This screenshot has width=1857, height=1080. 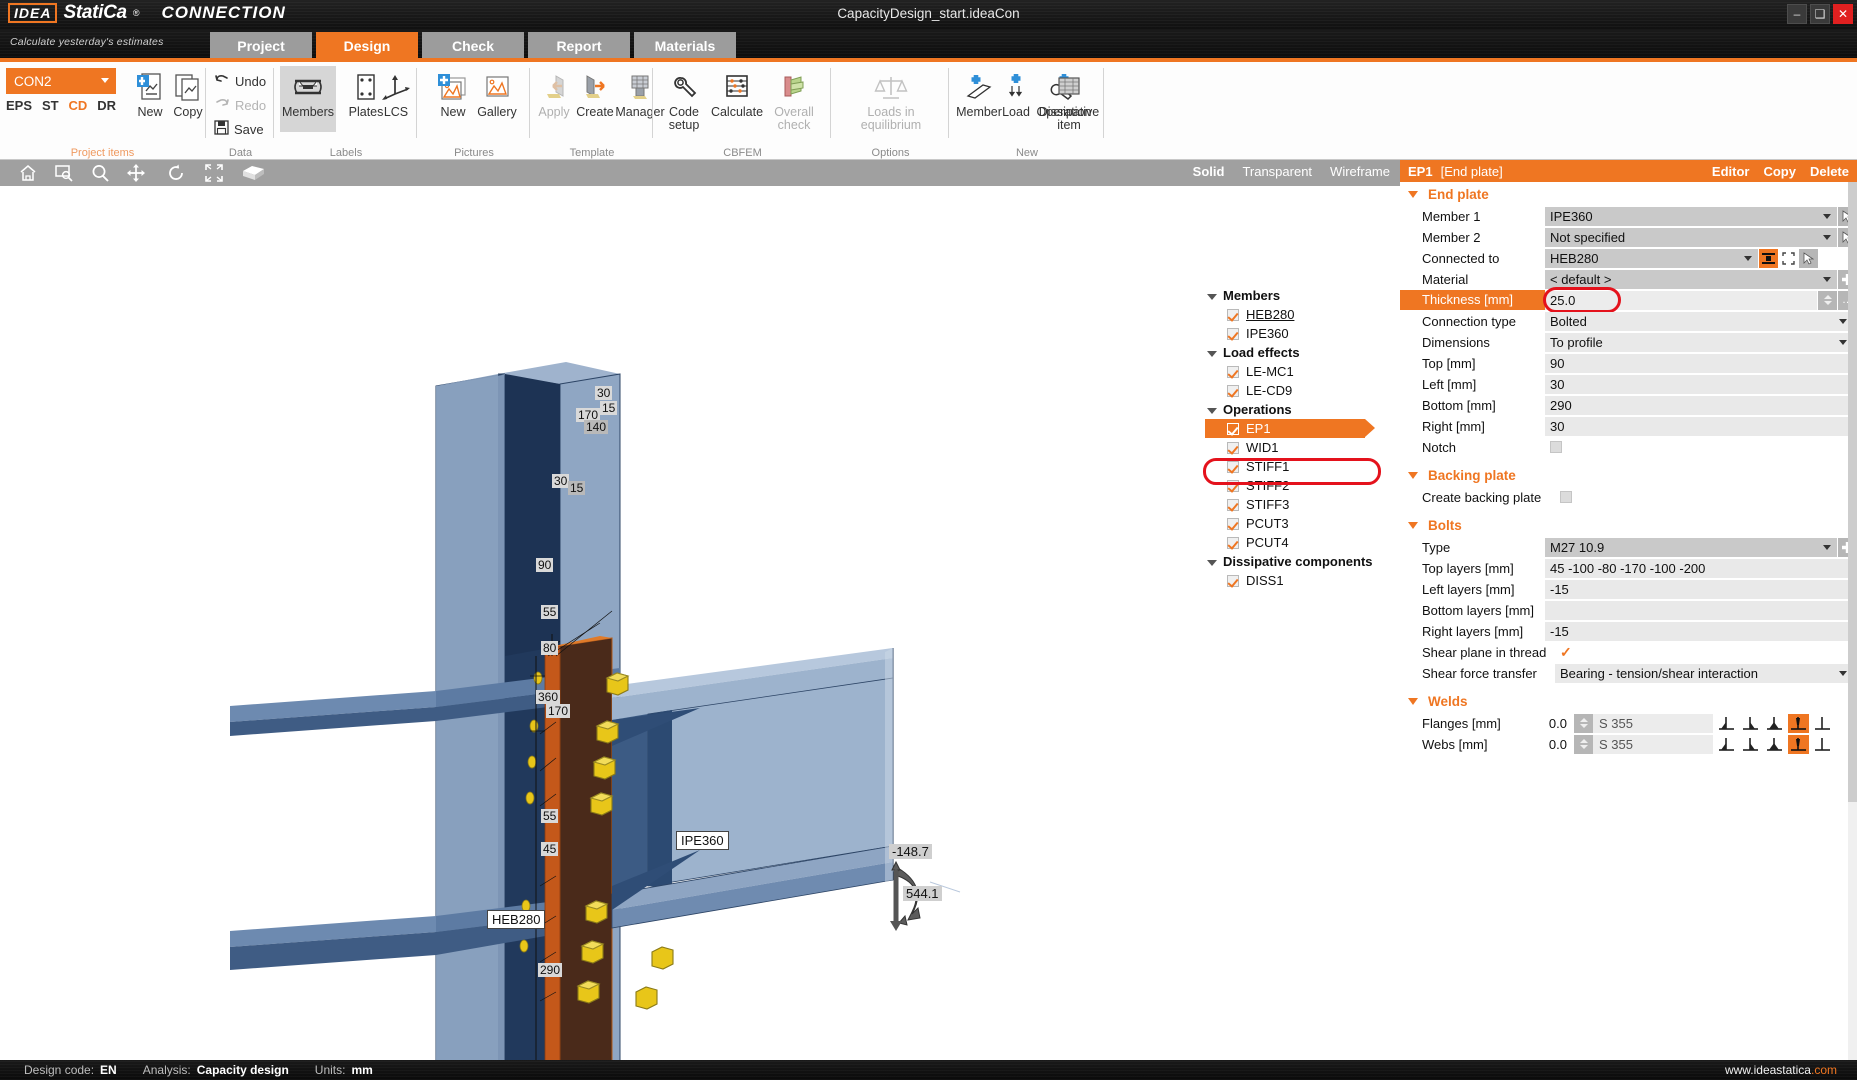 I want to click on tree-item-ep1: EP1, so click(x=1290, y=428).